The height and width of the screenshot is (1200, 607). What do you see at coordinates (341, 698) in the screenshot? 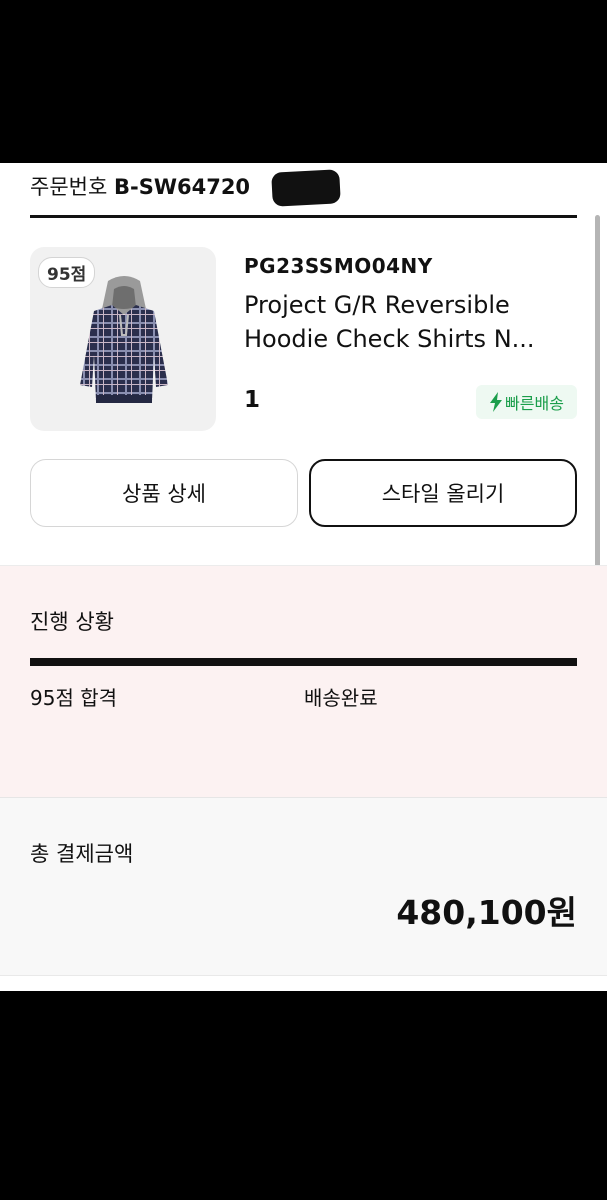
I see `progress-step-delivered: 배송완료` at bounding box center [341, 698].